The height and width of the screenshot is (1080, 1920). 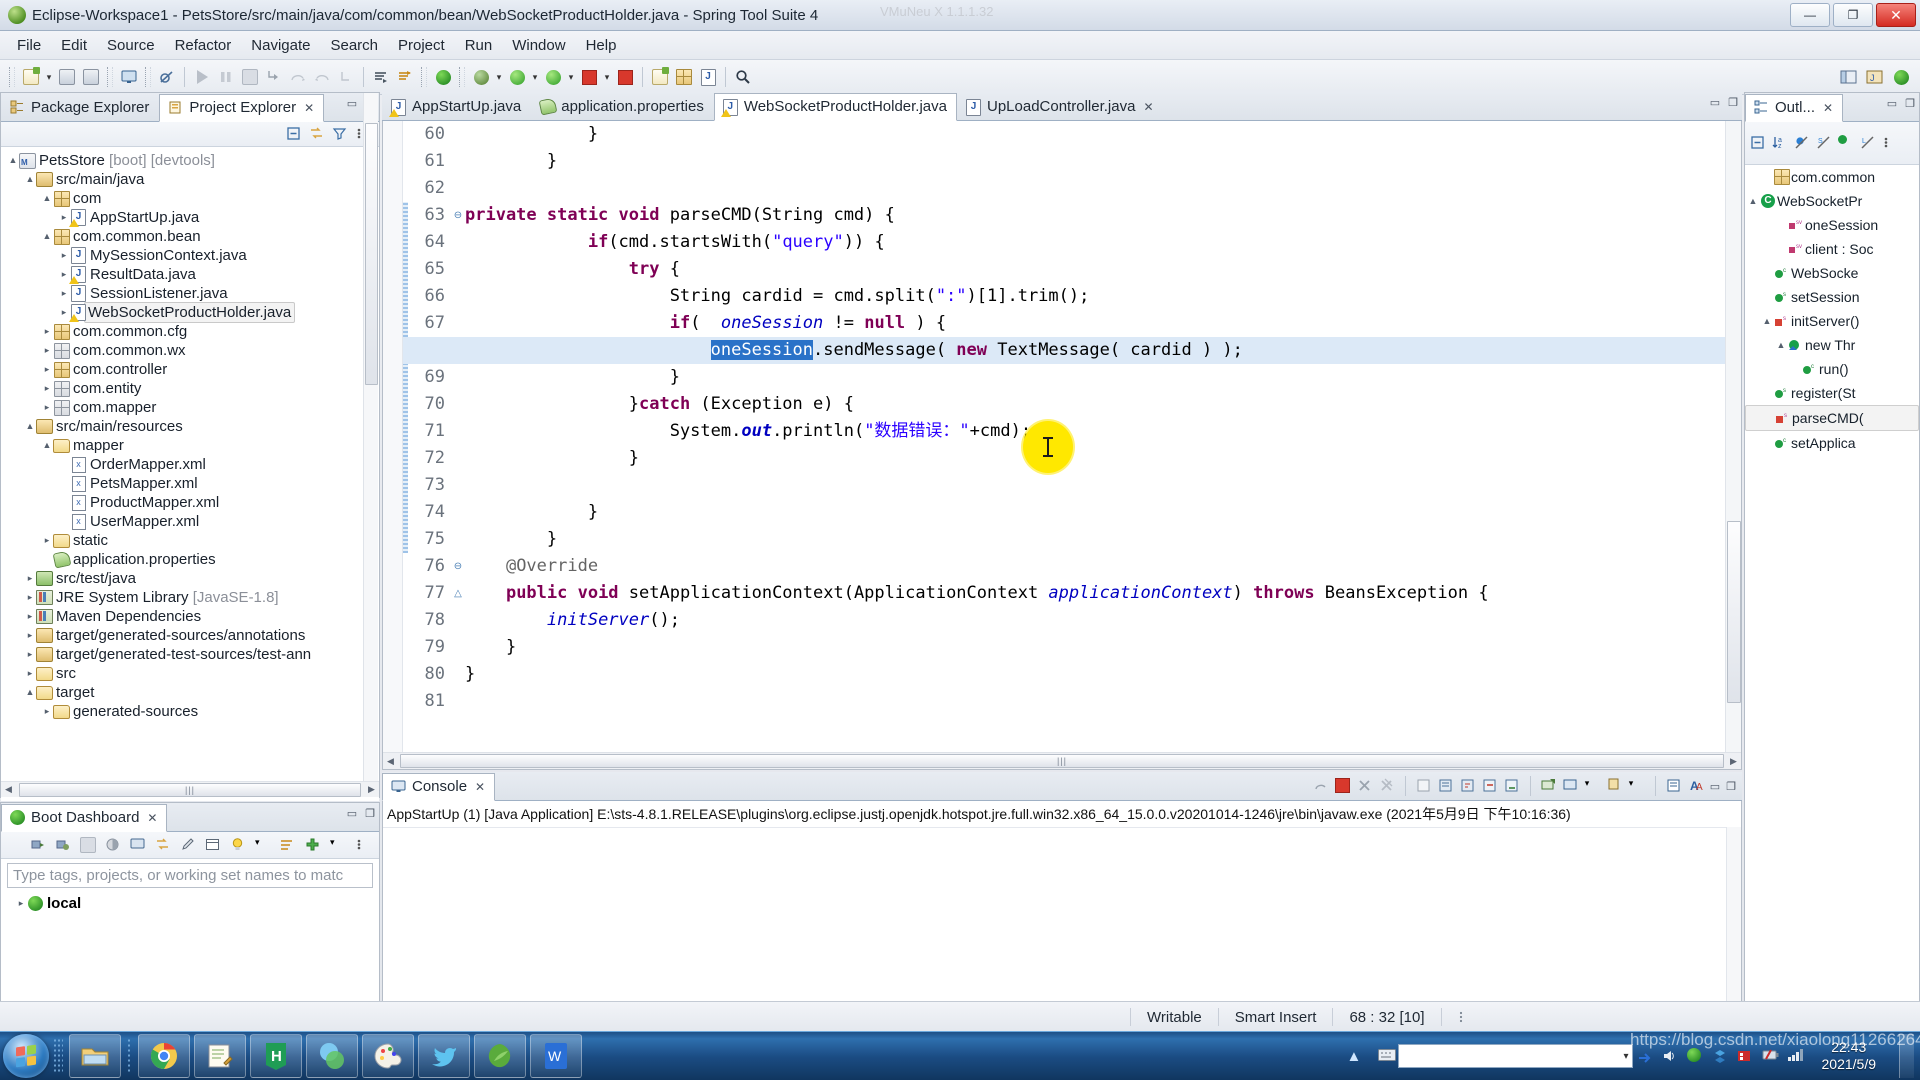 What do you see at coordinates (1824, 143) in the screenshot?
I see `hide-static-icon: S` at bounding box center [1824, 143].